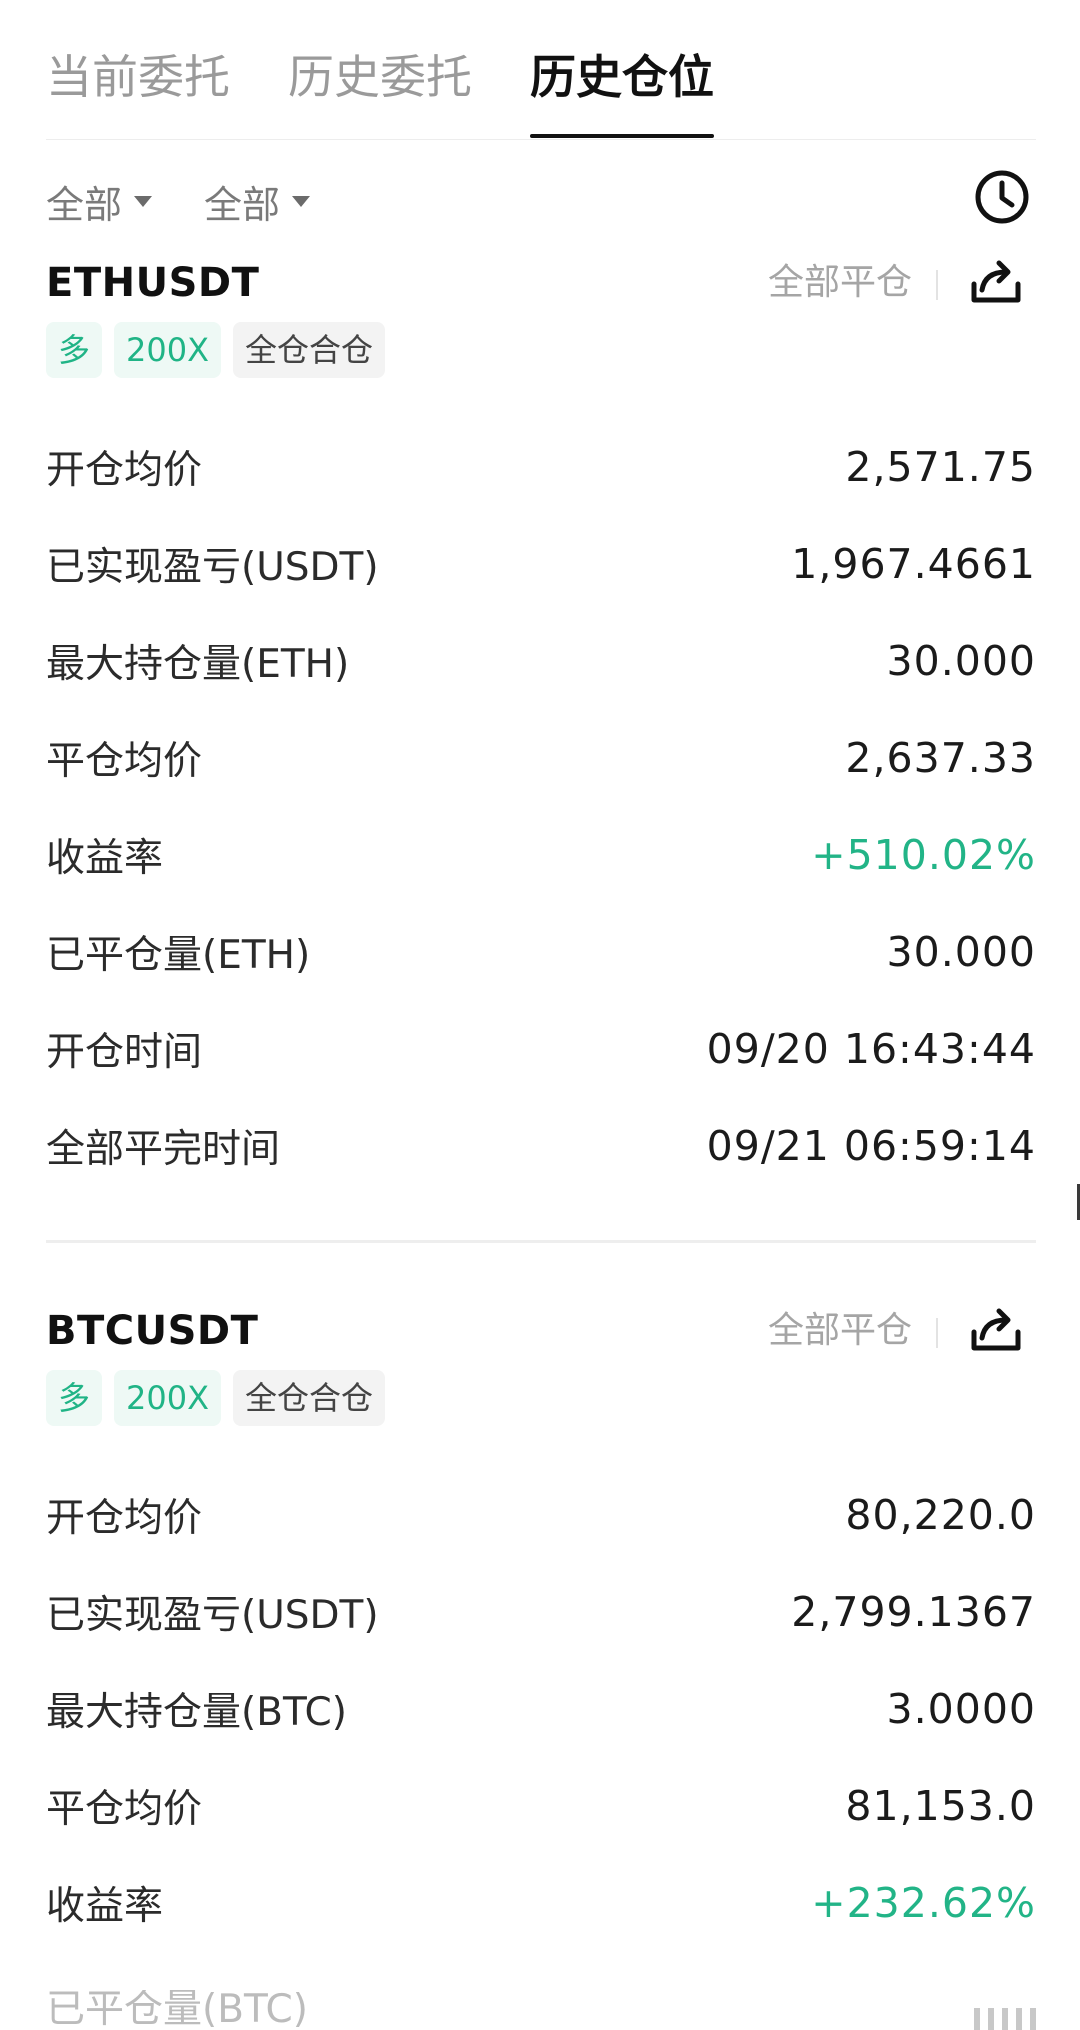  Describe the element at coordinates (177, 2010) in the screenshot. I see `detail-label-partial: 已平仓量(BTC)` at that location.